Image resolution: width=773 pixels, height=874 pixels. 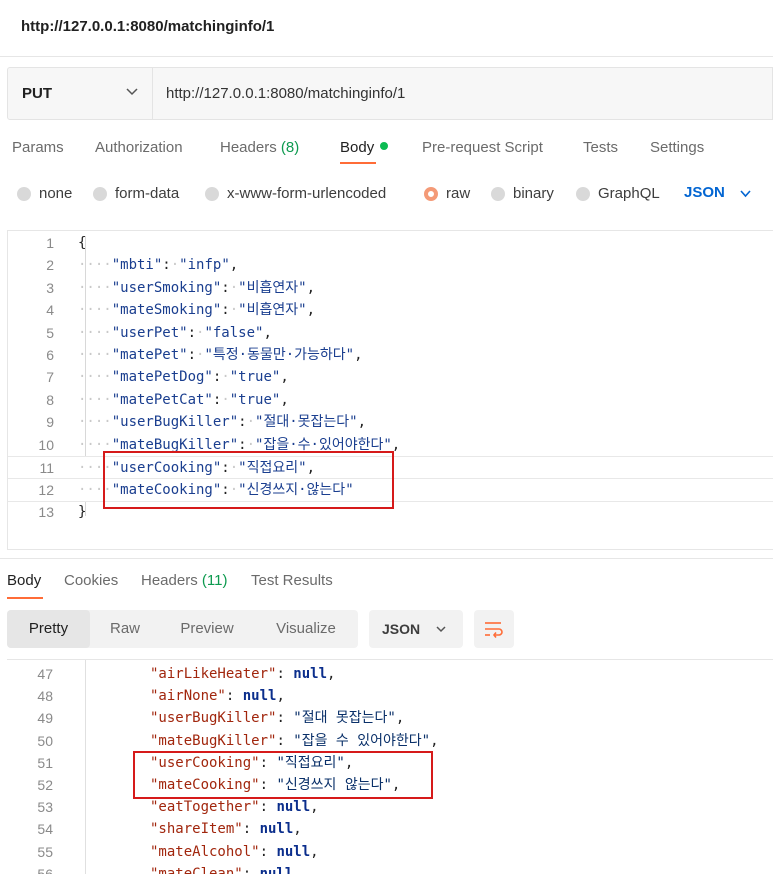 What do you see at coordinates (290, 147) in the screenshot?
I see `headers-count: (8)` at bounding box center [290, 147].